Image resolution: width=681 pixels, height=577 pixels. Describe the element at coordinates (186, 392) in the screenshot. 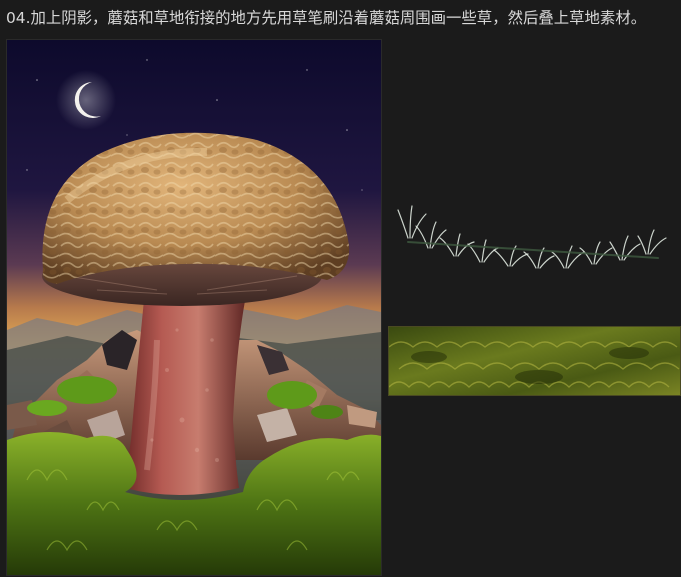

I see `mushroom-stem` at that location.